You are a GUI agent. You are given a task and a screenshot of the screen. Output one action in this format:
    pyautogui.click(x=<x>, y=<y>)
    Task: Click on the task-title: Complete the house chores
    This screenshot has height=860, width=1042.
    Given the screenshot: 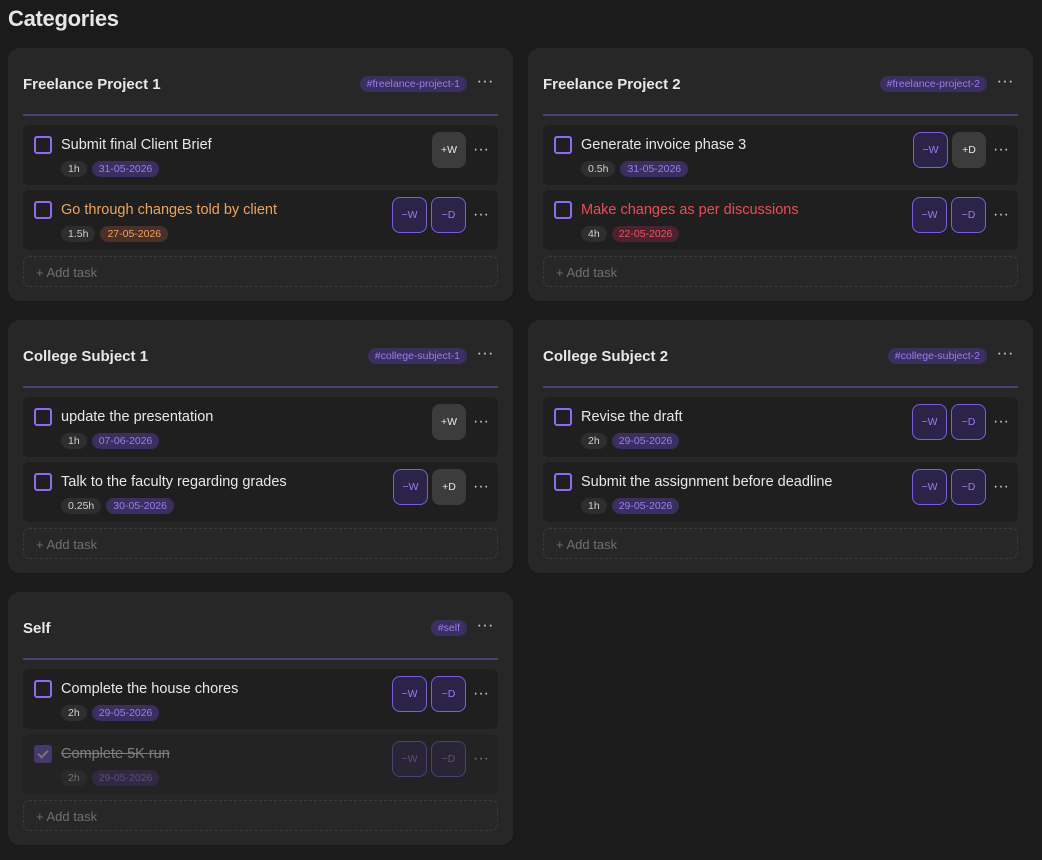 What is the action you would take?
    pyautogui.click(x=149, y=689)
    